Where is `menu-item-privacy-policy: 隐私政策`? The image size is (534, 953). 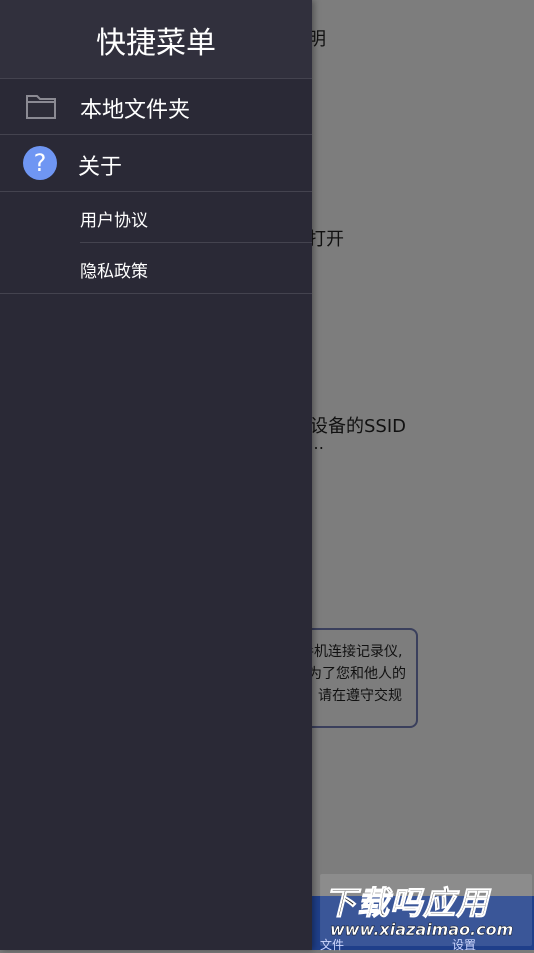 menu-item-privacy-policy: 隐私政策 is located at coordinates (156, 268).